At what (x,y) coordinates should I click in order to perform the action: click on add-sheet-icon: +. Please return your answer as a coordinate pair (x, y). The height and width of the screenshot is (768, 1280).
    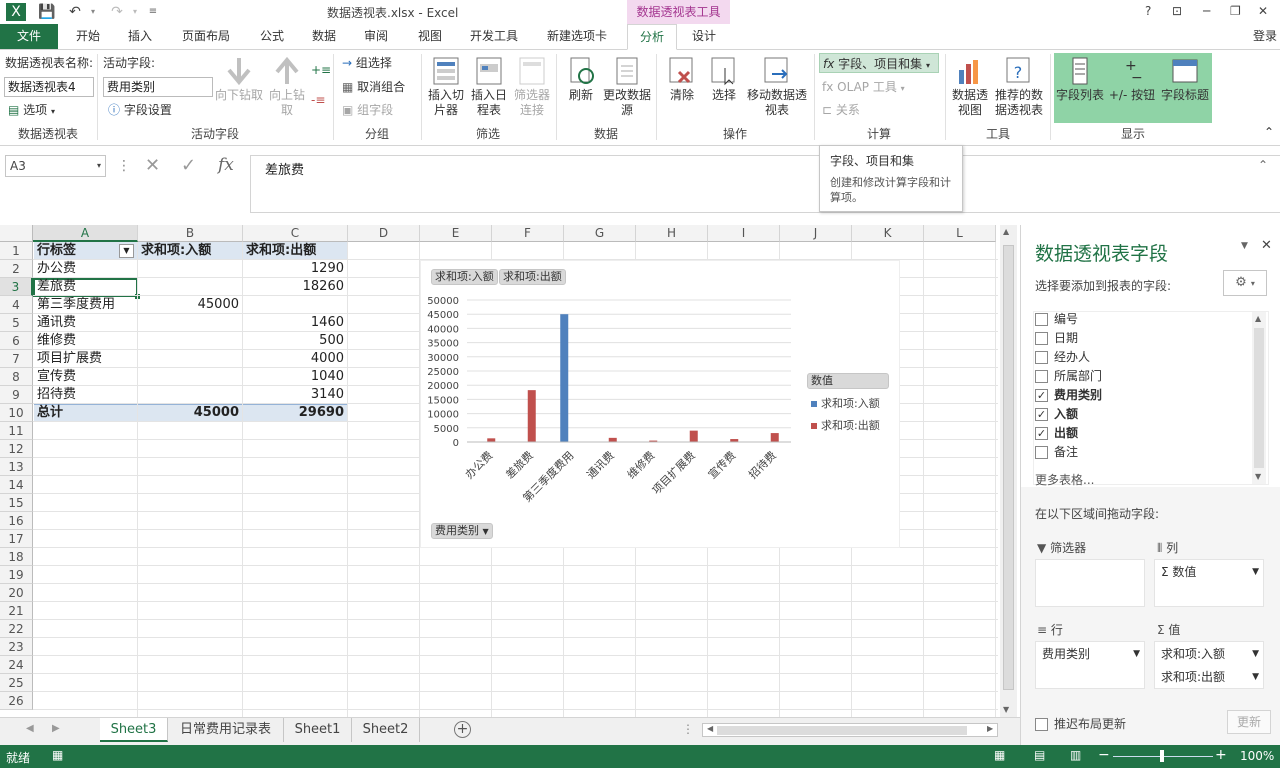
    Looking at the image, I should click on (462, 729).